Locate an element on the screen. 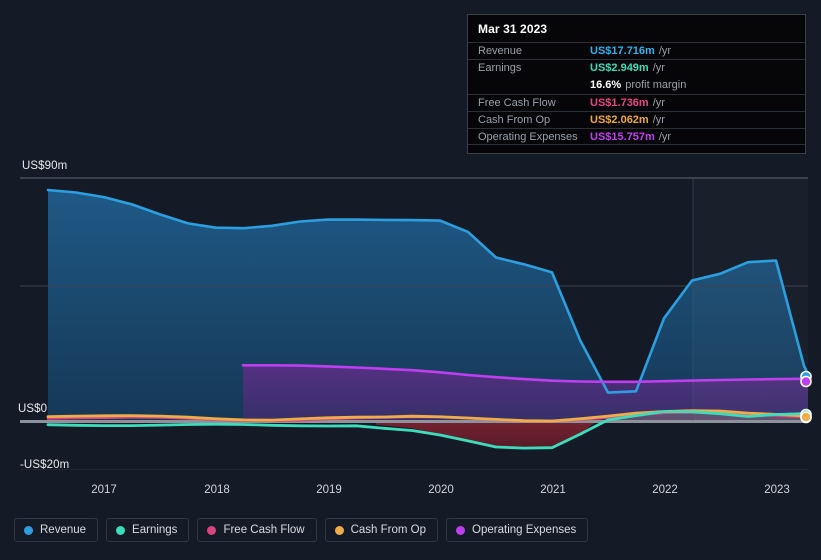 The width and height of the screenshot is (821, 560). y-axis-label-90m: US$90m is located at coordinates (45, 166).